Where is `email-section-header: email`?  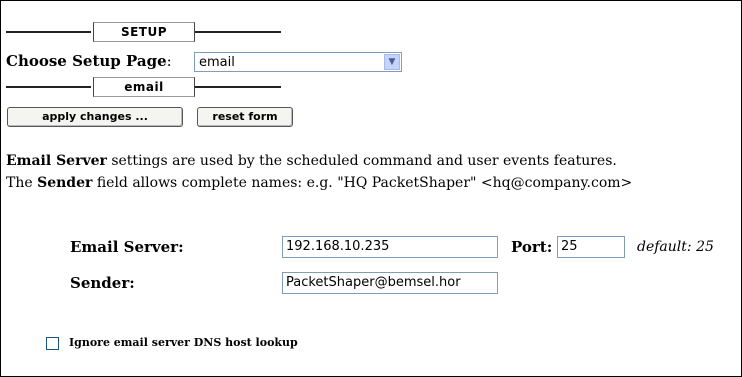 email-section-header: email is located at coordinates (143, 87).